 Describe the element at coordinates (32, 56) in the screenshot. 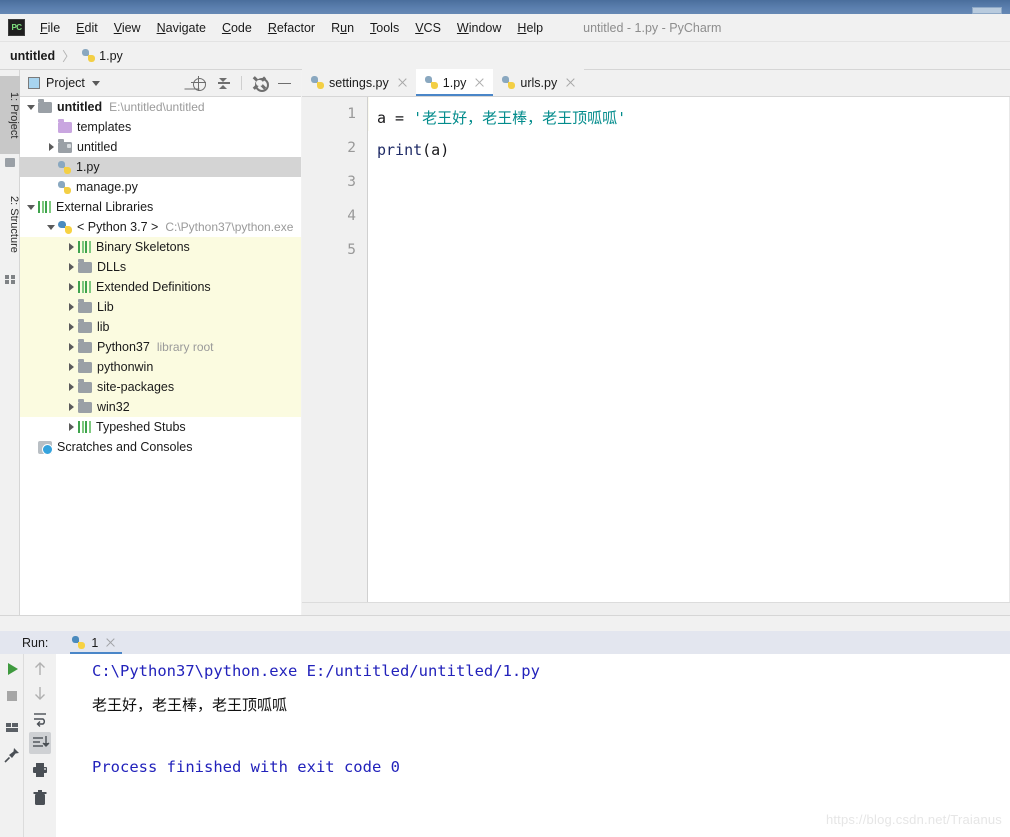

I see `breadcrumb-project: untitled` at that location.